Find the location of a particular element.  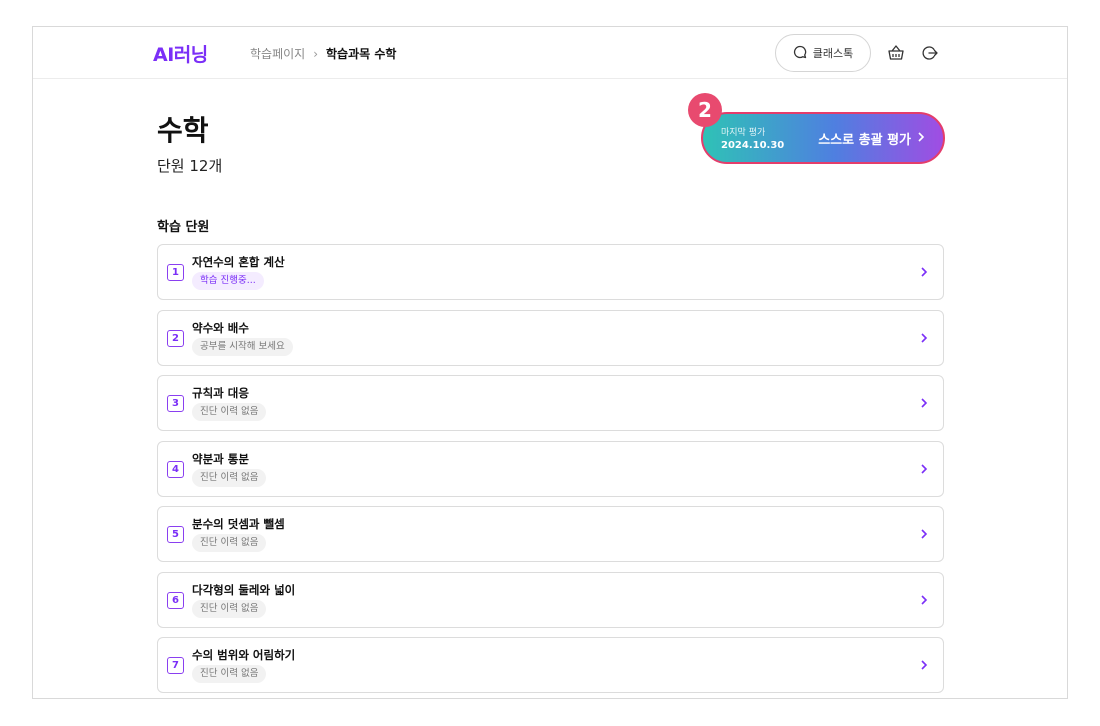

unit-number: 6 is located at coordinates (175, 600).